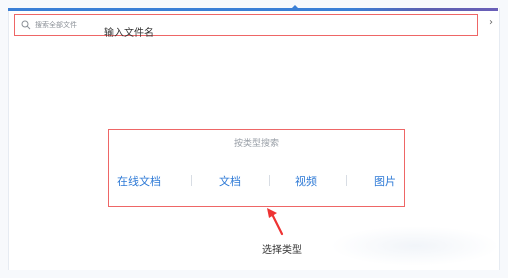 This screenshot has height=278, width=508. What do you see at coordinates (26, 25) in the screenshot?
I see `search-icon` at bounding box center [26, 25].